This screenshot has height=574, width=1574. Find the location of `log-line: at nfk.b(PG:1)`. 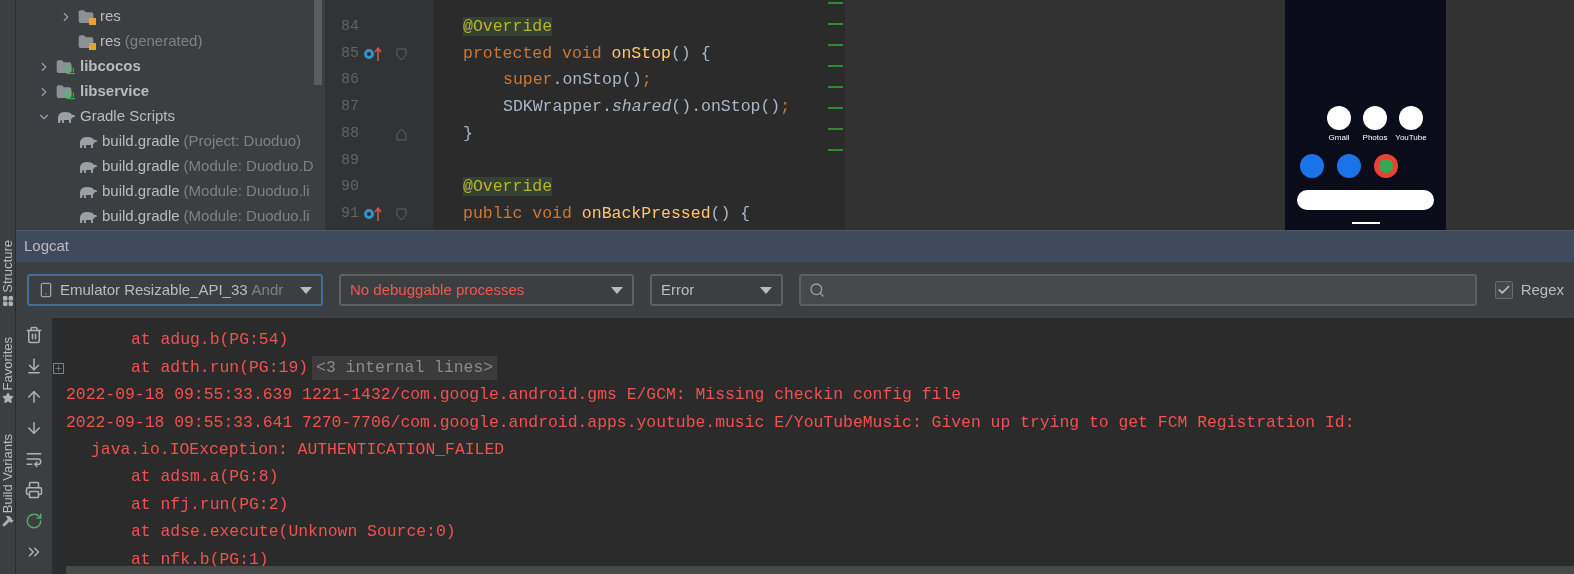

log-line: at nfk.b(PG:1) is located at coordinates (200, 559).